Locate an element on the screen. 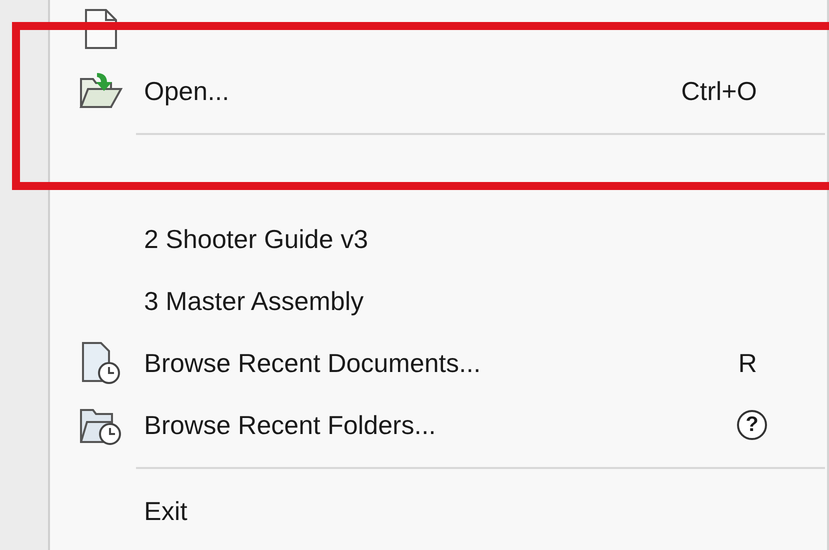  menu-item: Exit is located at coordinates (166, 511).